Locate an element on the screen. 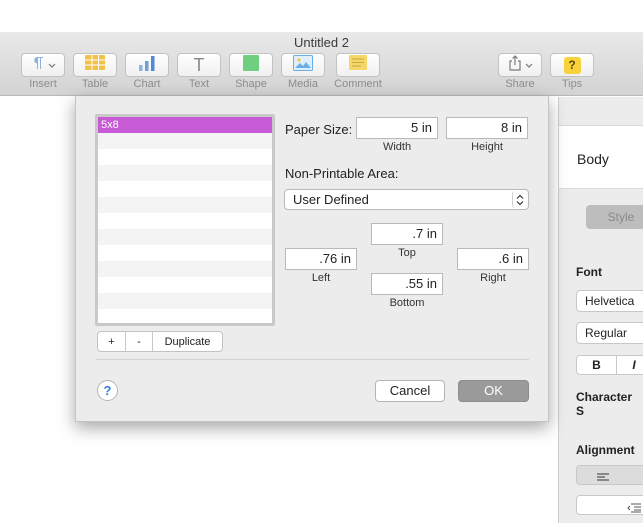  paper-size-label: Paper Size: is located at coordinates (319, 129).